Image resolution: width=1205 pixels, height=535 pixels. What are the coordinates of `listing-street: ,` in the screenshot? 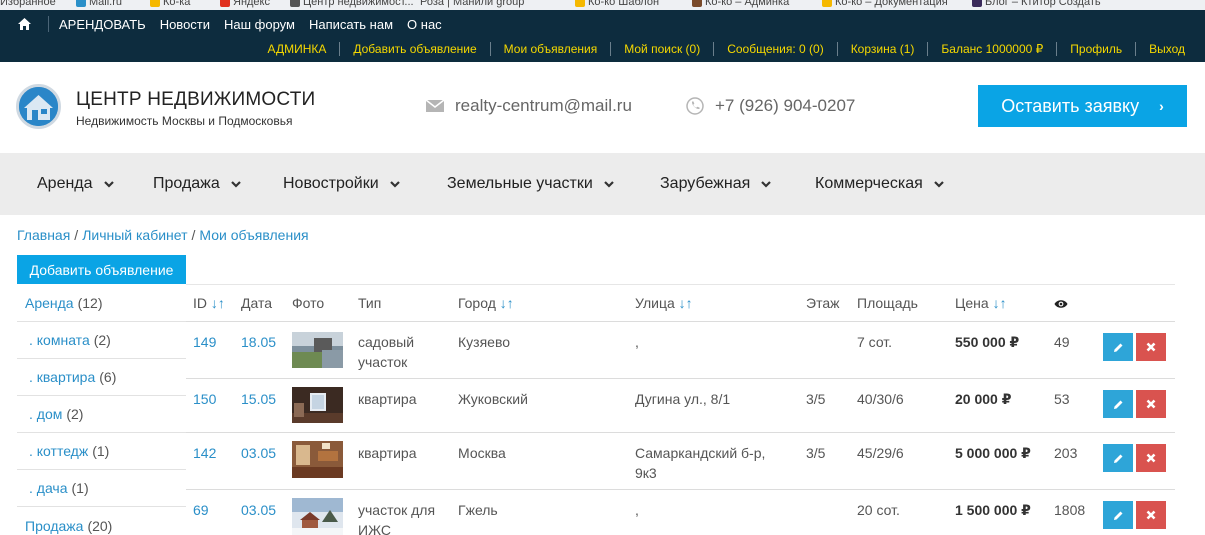 It's located at (637, 342).